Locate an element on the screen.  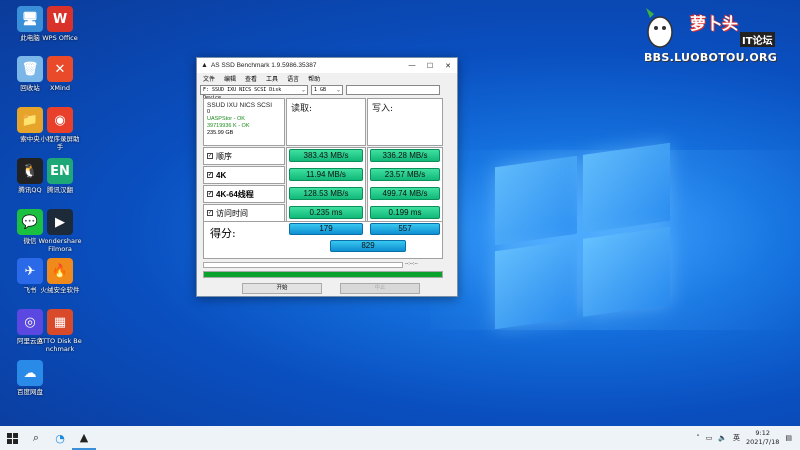
notification-icon: ▤ is located at coordinates (788, 438).